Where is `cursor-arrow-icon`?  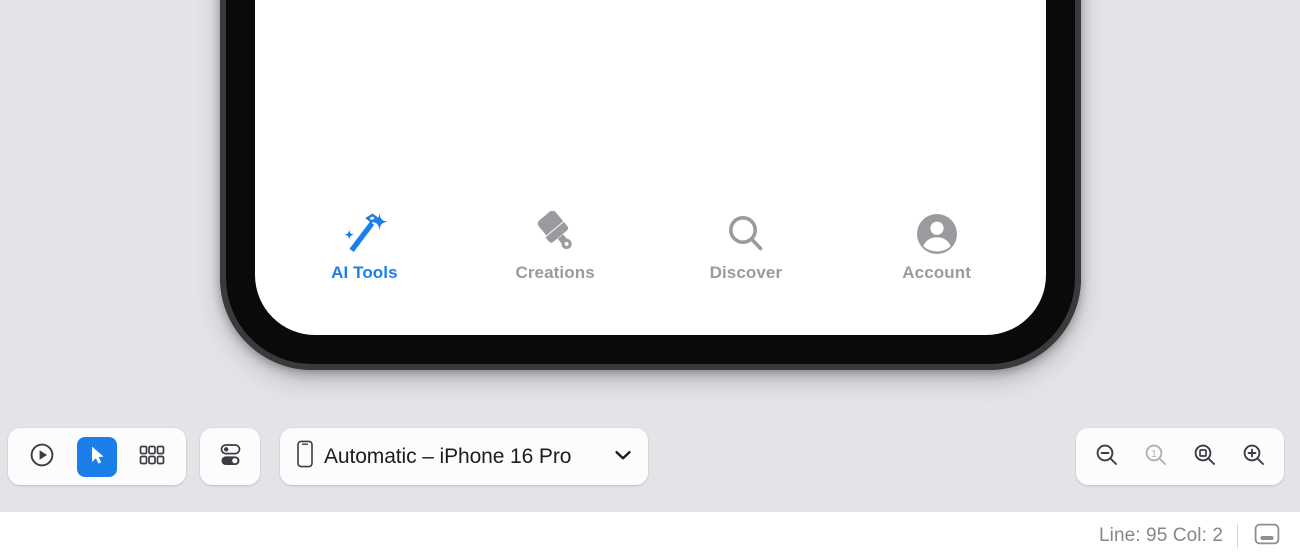
cursor-arrow-icon is located at coordinates (97, 456).